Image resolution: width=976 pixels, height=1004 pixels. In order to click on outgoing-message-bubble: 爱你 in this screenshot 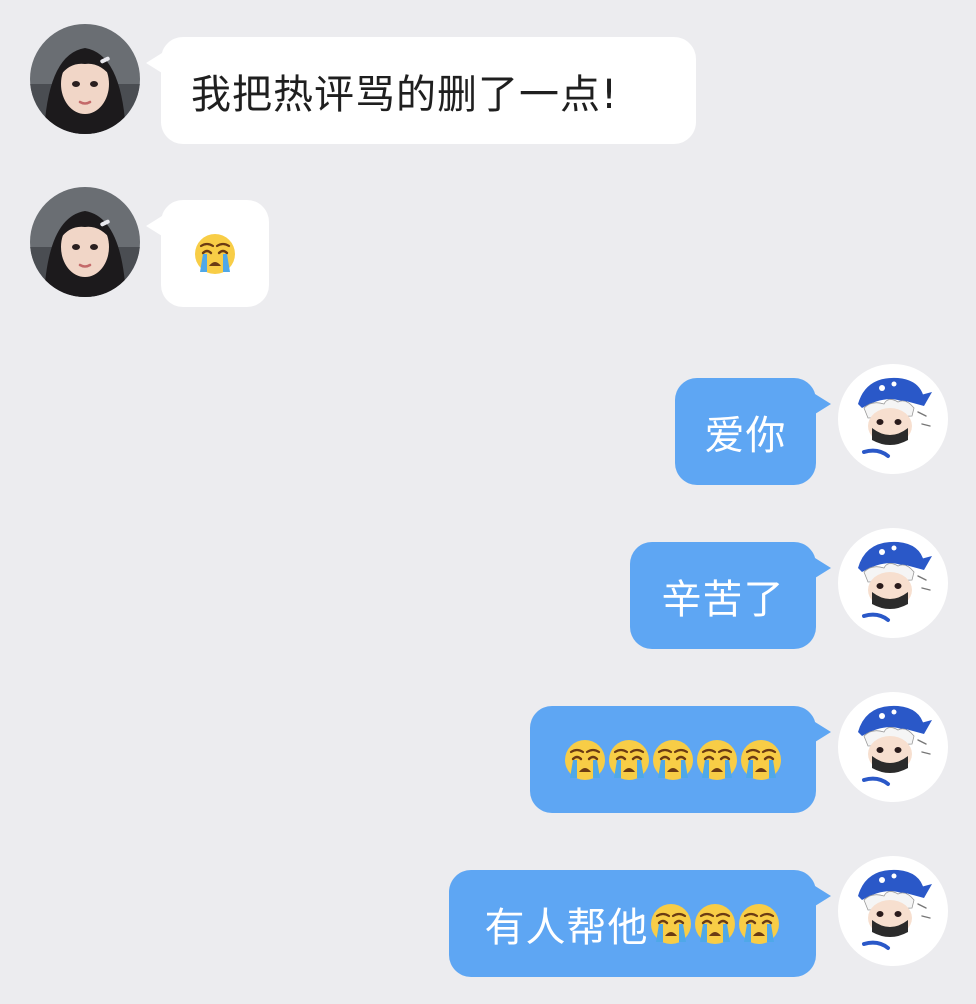, I will do `click(753, 431)`.